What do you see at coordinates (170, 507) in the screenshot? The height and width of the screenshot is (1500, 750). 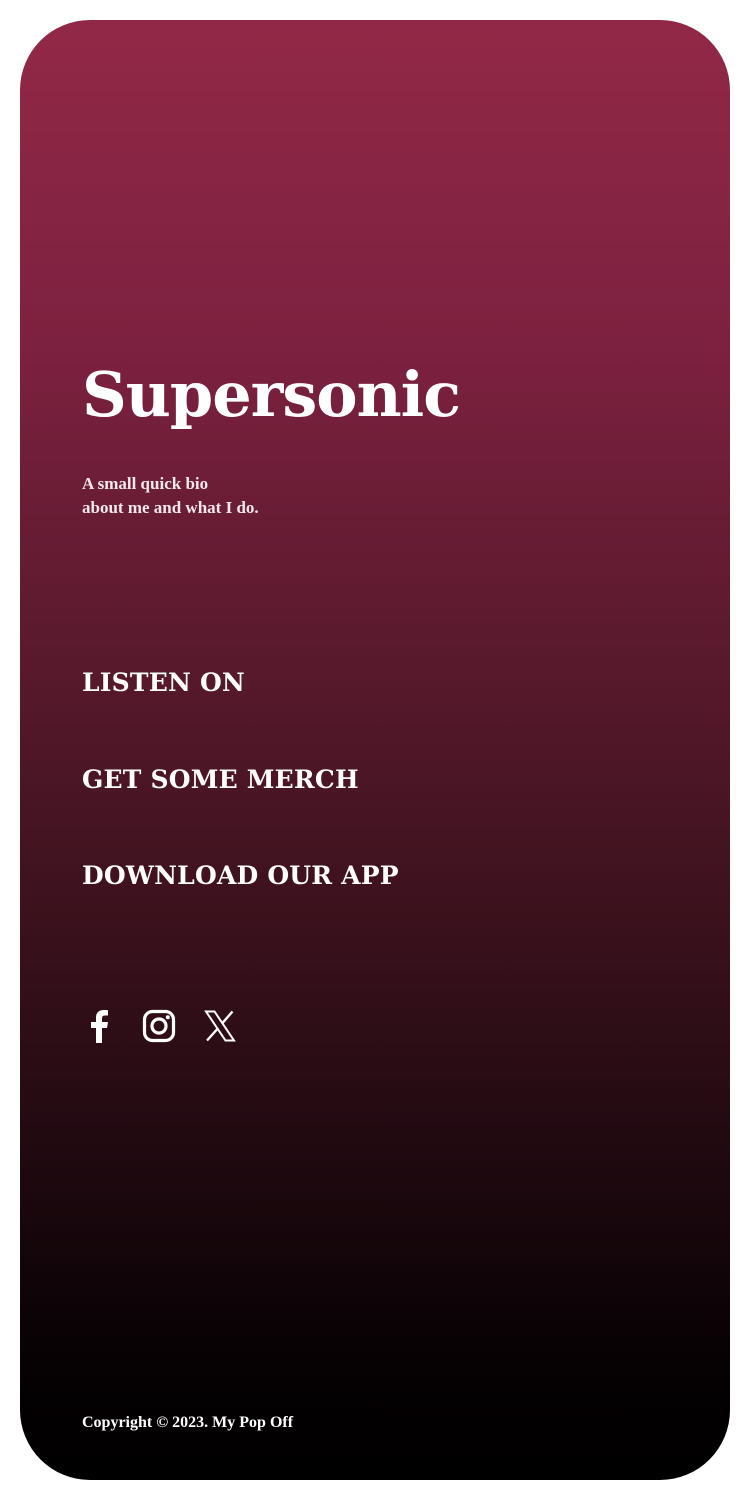 I see `bio-line-2: about me and what I do.` at bounding box center [170, 507].